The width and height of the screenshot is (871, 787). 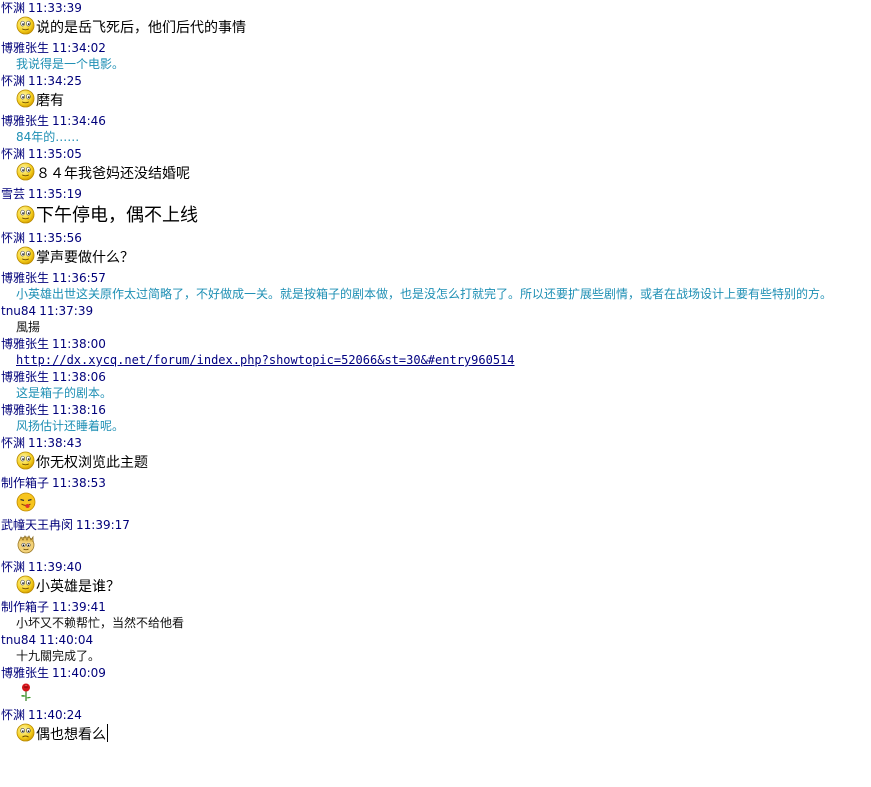 What do you see at coordinates (79, 344) in the screenshot?
I see `message-timestamp: 11:38:00` at bounding box center [79, 344].